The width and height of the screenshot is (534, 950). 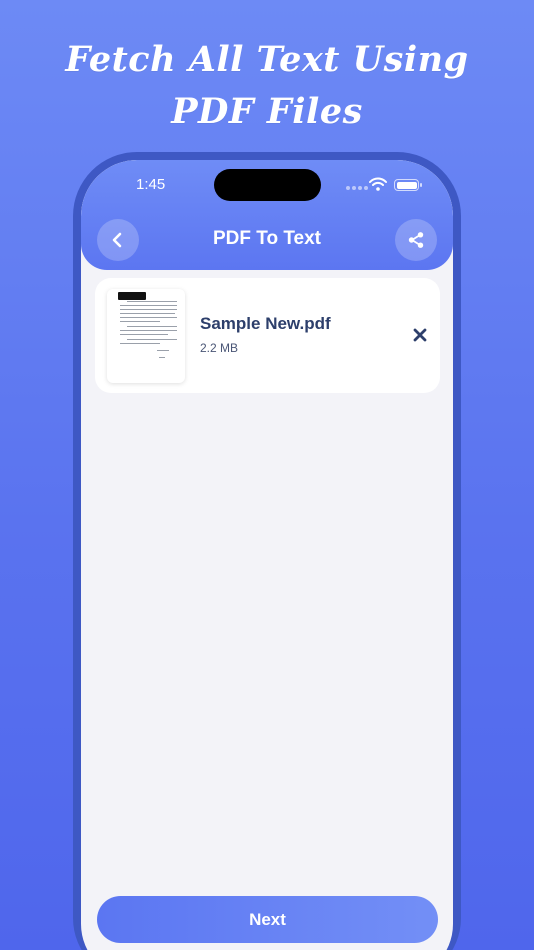 I want to click on file-card: Sample New.pdf 2.2 MB, so click(x=267, y=335).